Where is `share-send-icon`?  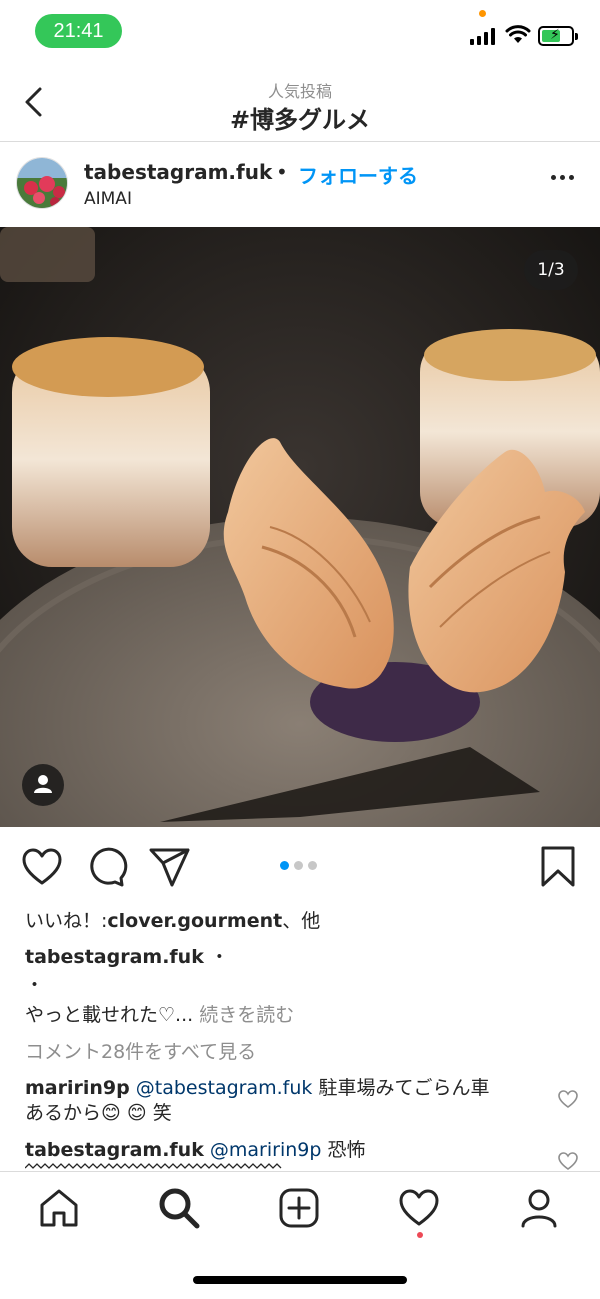
share-send-icon is located at coordinates (170, 867).